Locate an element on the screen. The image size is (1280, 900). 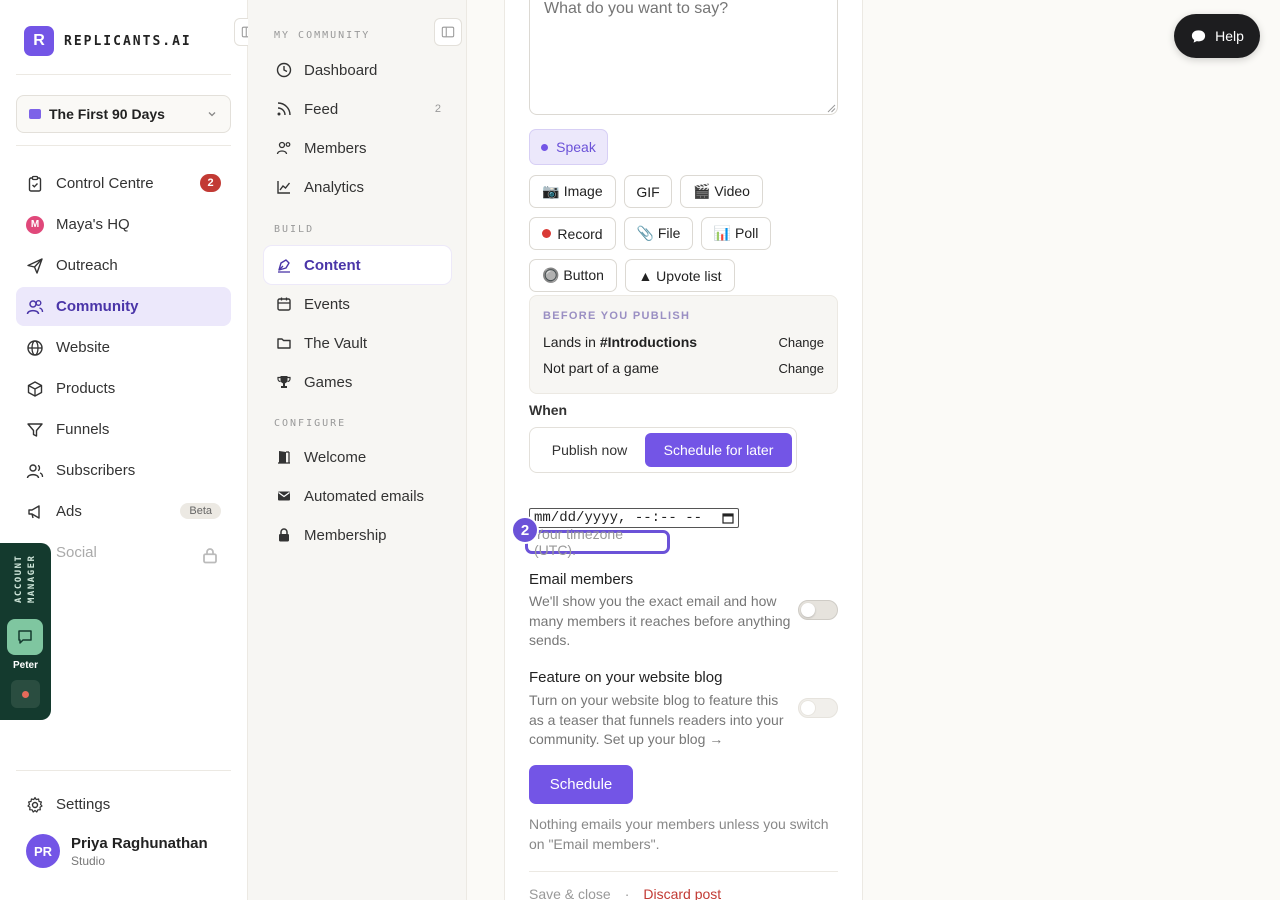
subnav-label: Welcome is located at coordinates (335, 457).